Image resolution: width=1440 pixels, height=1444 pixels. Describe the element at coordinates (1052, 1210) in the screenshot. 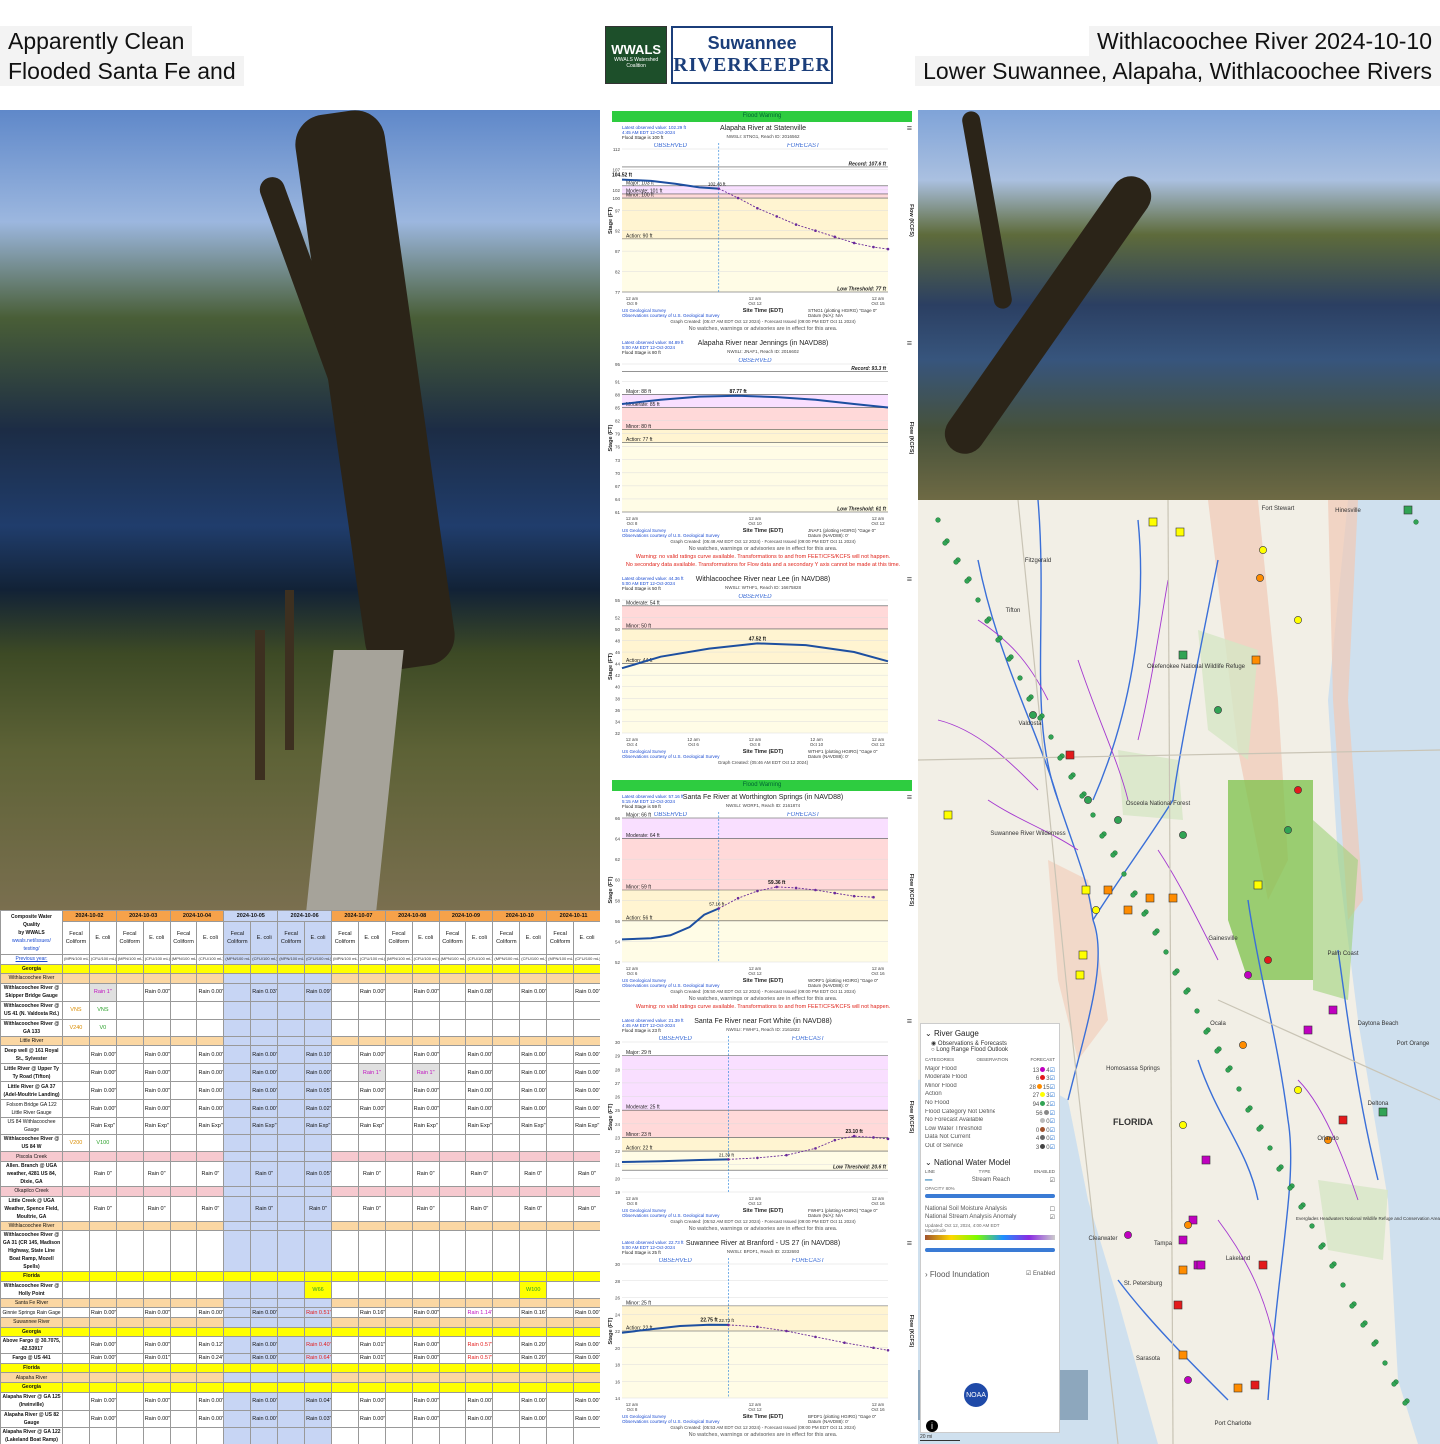

I see `soil-moisture-checkbox: ☐` at that location.